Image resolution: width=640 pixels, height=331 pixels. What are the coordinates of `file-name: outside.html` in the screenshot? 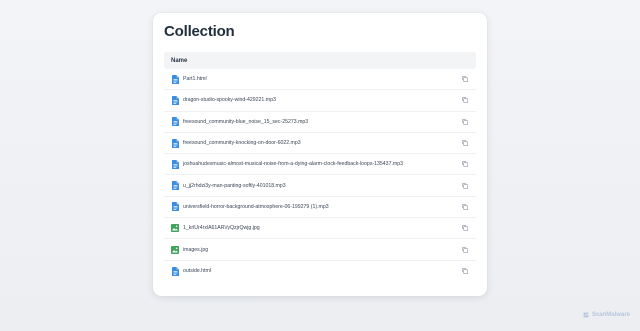 It's located at (322, 271).